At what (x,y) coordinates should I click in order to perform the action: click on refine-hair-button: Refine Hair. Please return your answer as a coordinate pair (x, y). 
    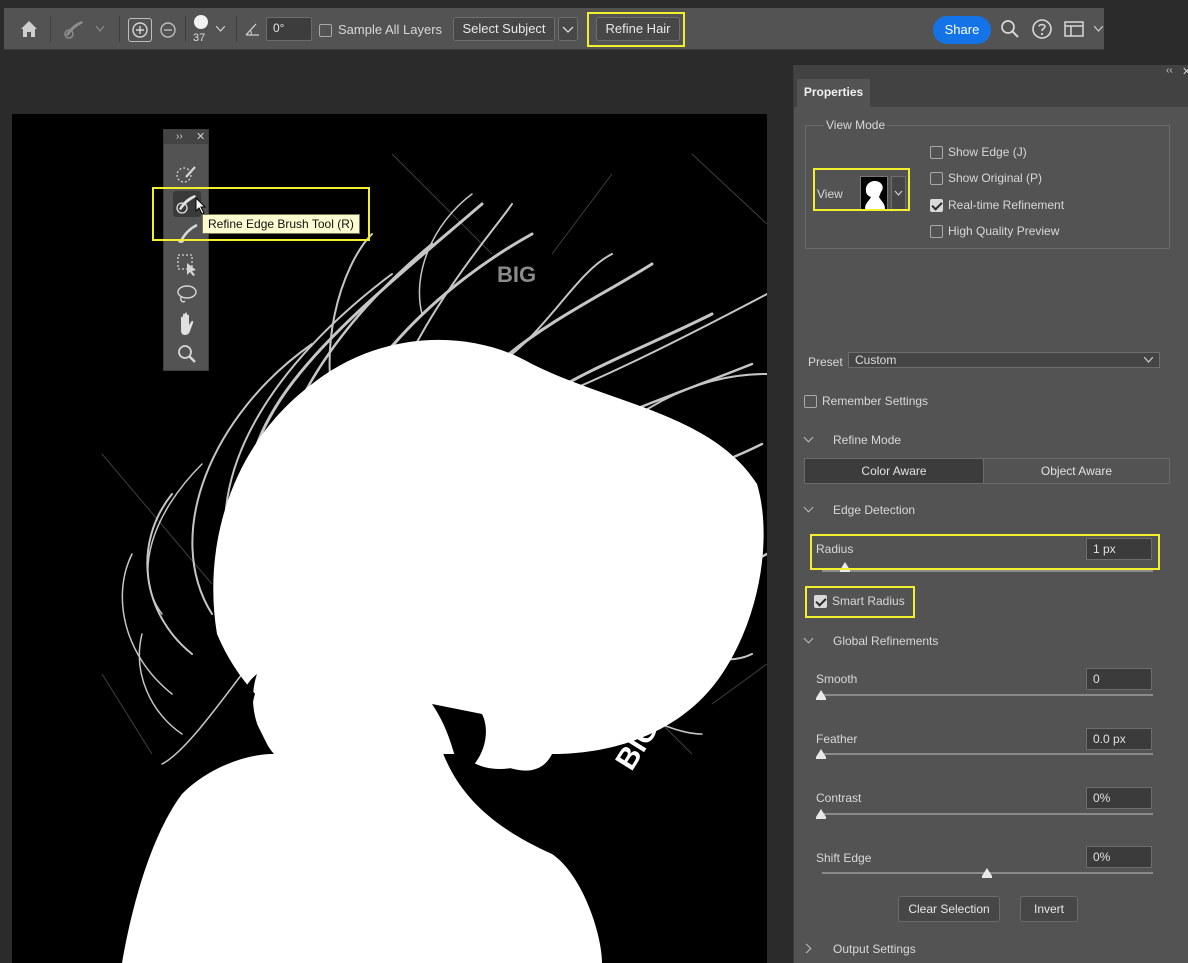
    Looking at the image, I should click on (638, 29).